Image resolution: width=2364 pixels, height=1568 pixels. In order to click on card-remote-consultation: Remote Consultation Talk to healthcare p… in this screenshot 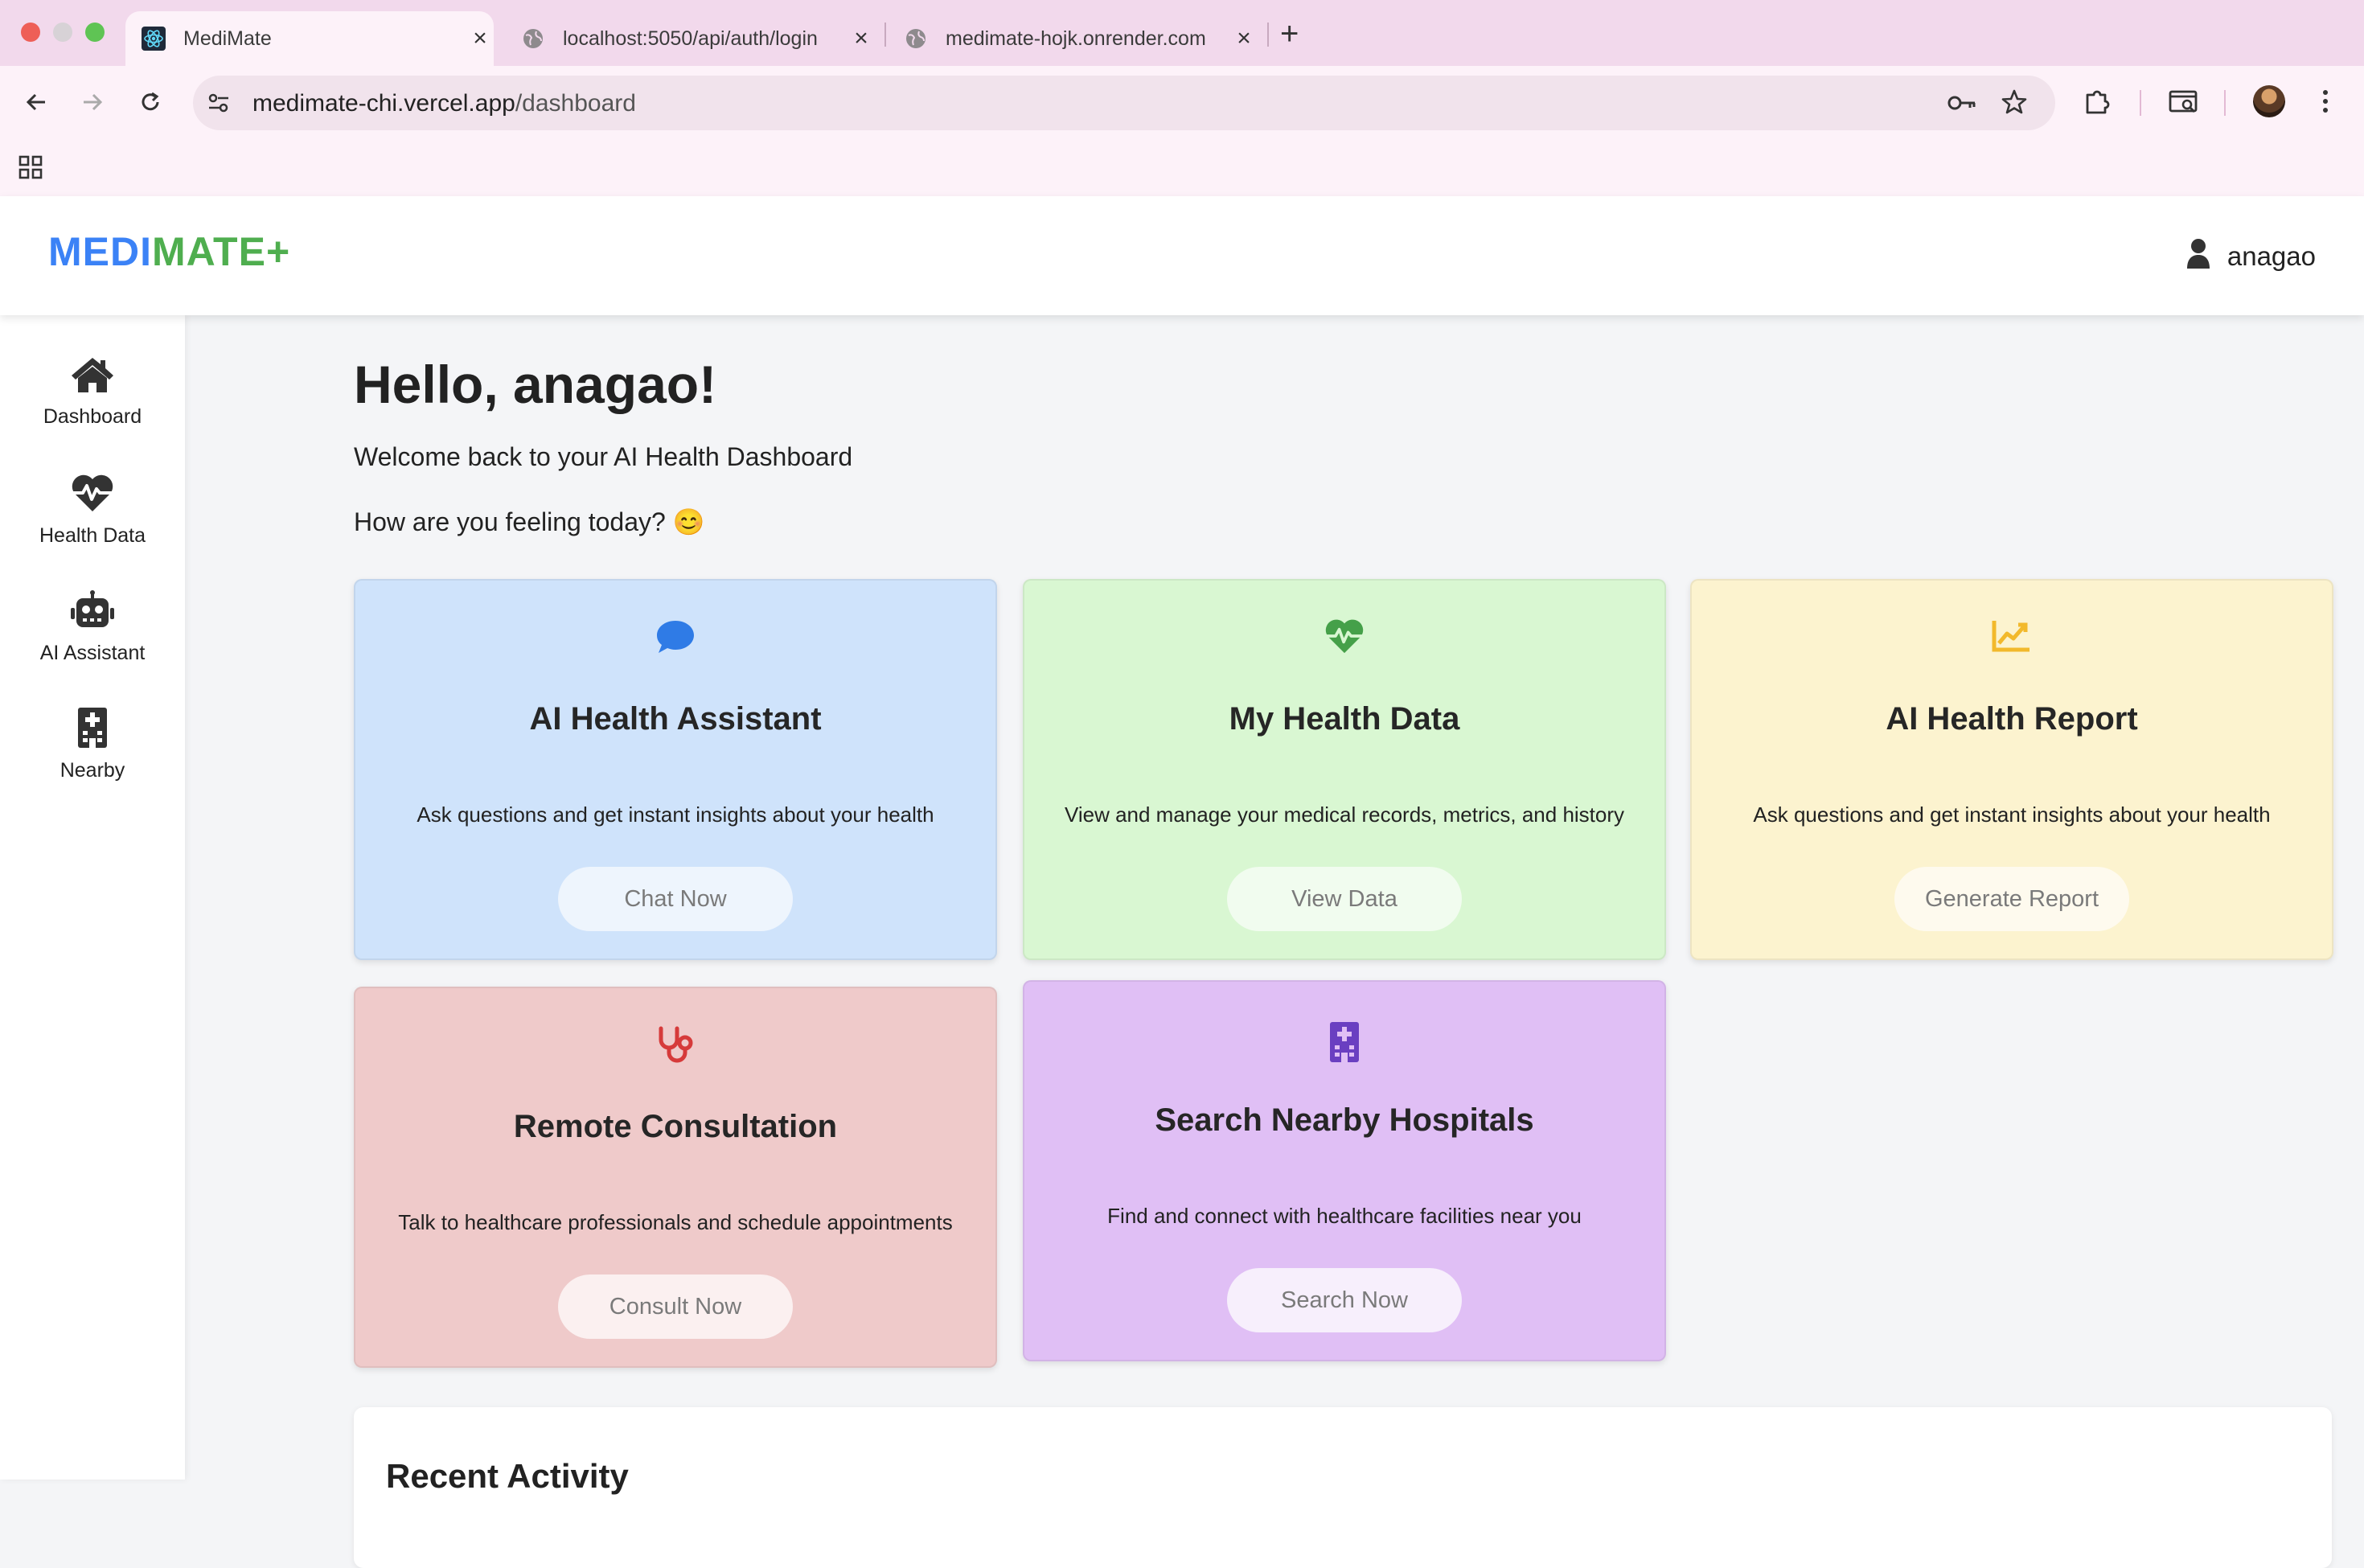, I will do `click(675, 1177)`.